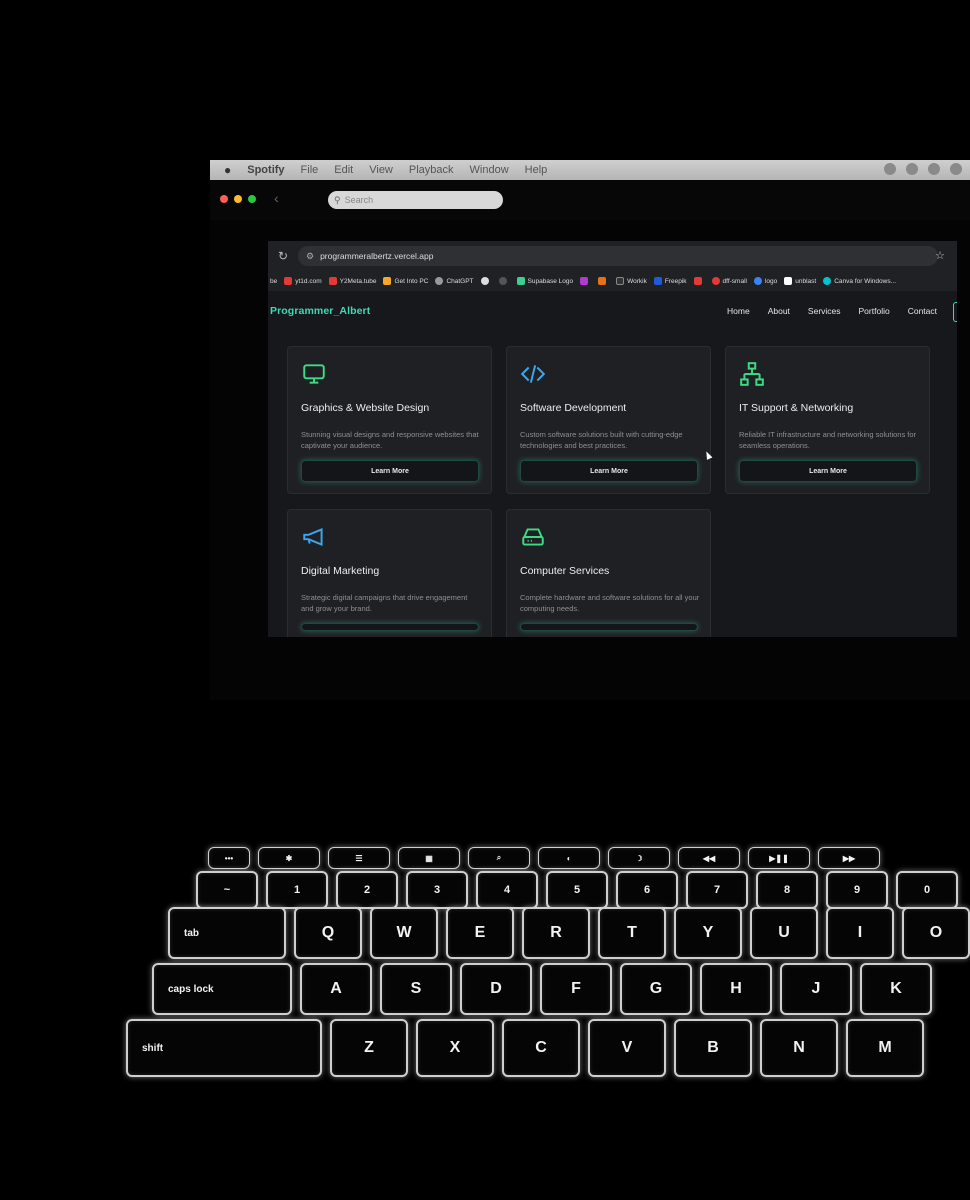  I want to click on caps-lock-key: caps lock, so click(222, 989).